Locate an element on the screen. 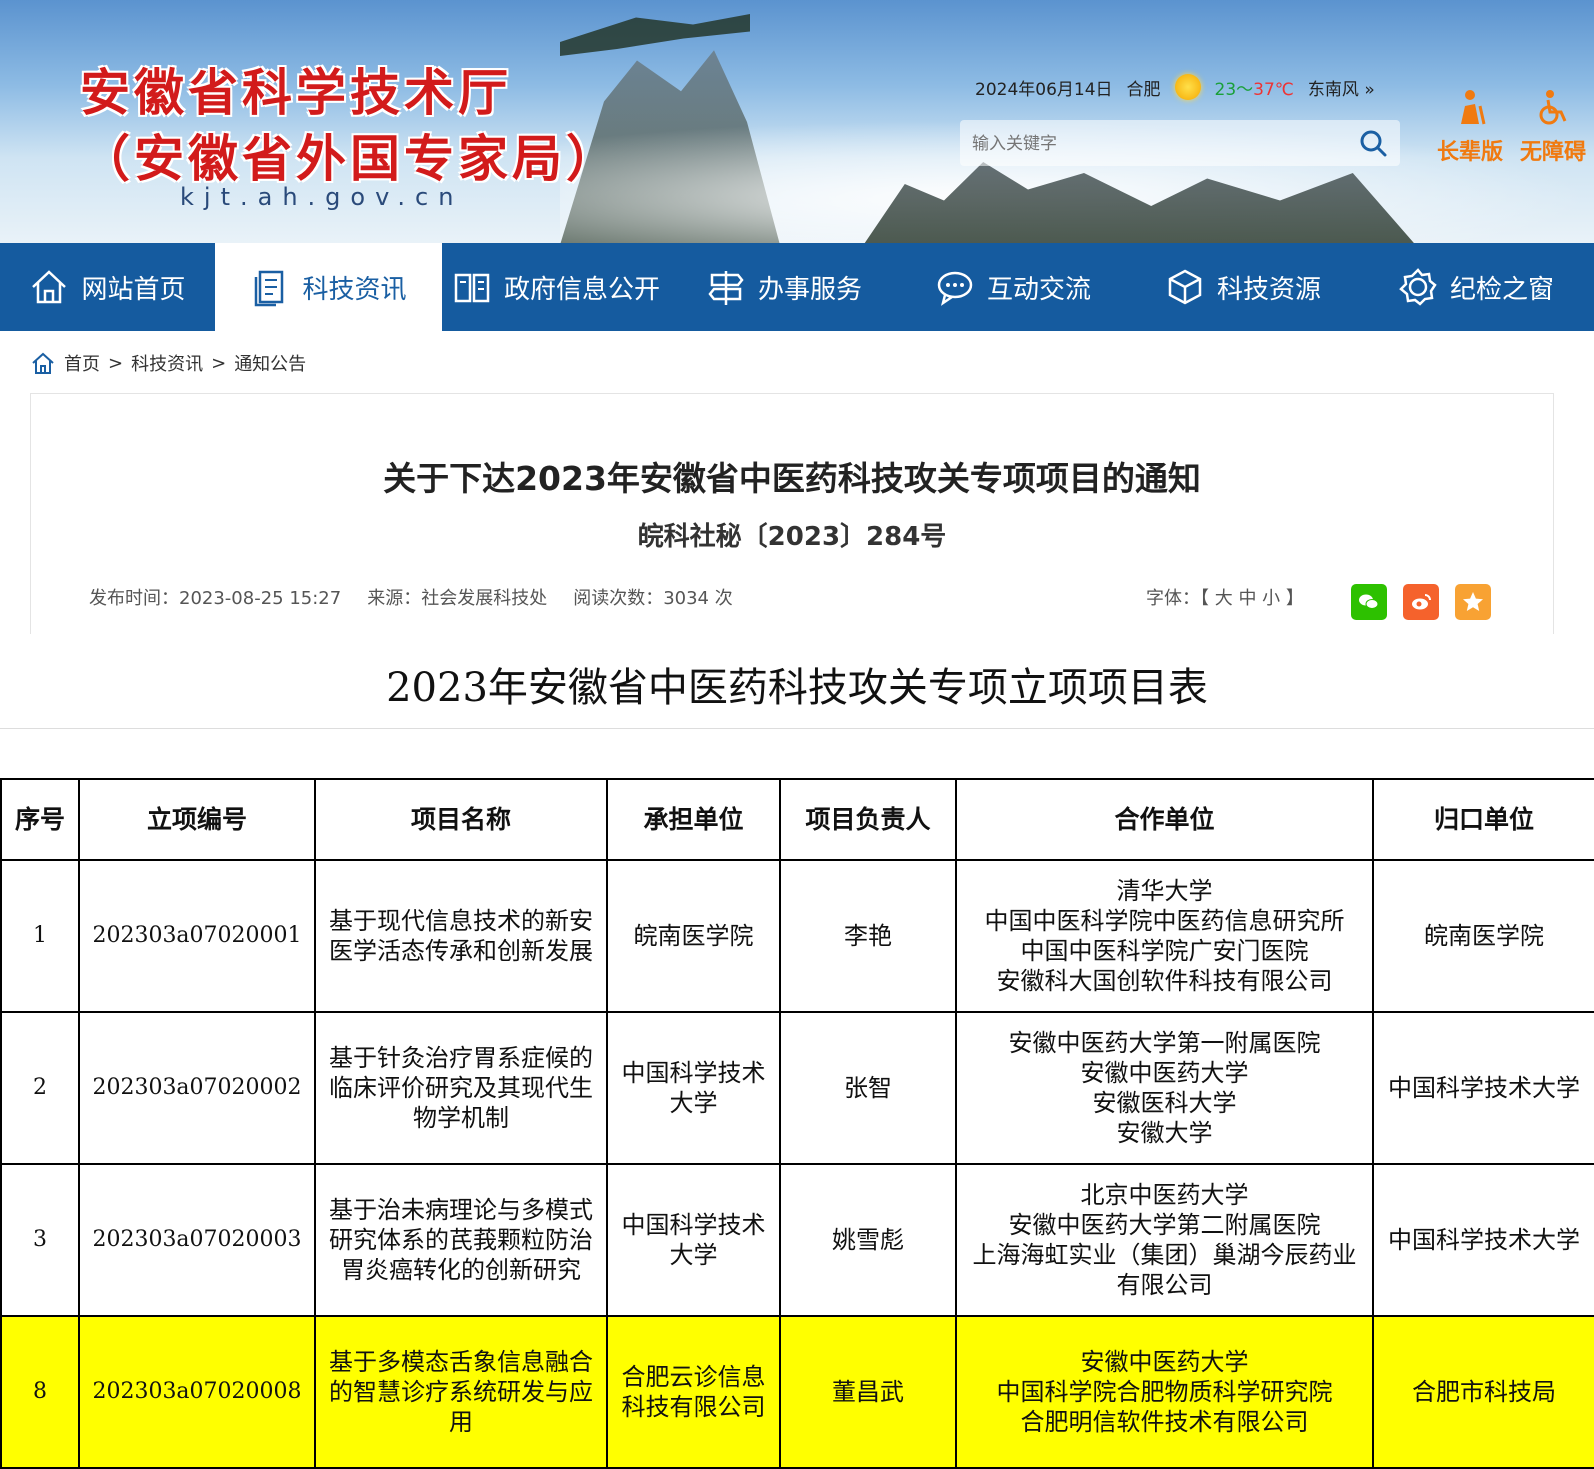  partner-item: 安徽科大国创软件科技有限公司 is located at coordinates (1164, 981).